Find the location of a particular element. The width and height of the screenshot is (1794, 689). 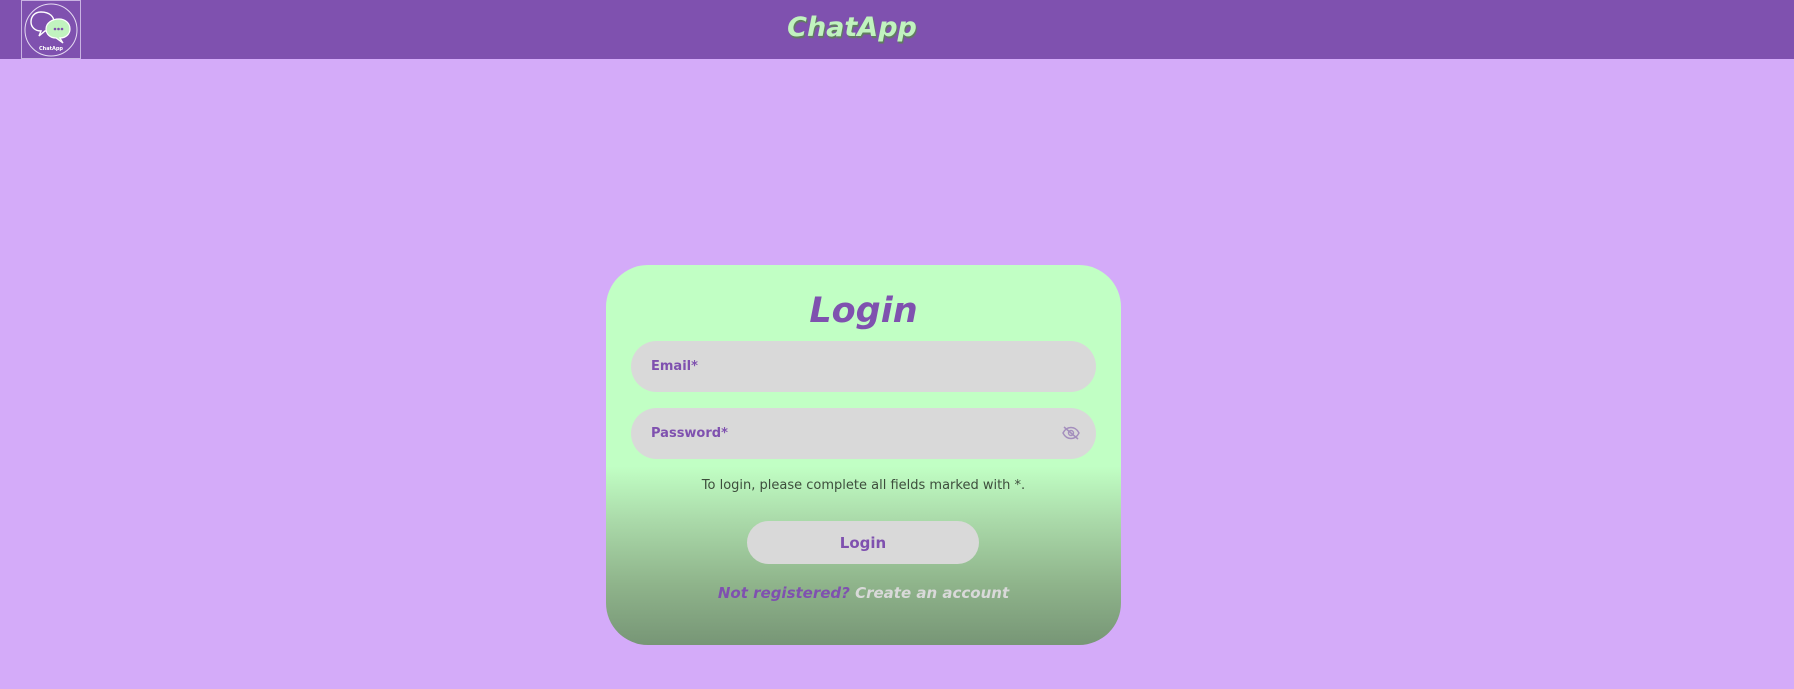

password-field is located at coordinates (863, 433).